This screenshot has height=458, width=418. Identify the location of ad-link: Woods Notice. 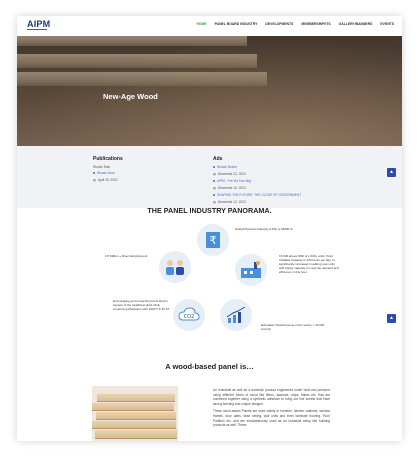
(278, 167).